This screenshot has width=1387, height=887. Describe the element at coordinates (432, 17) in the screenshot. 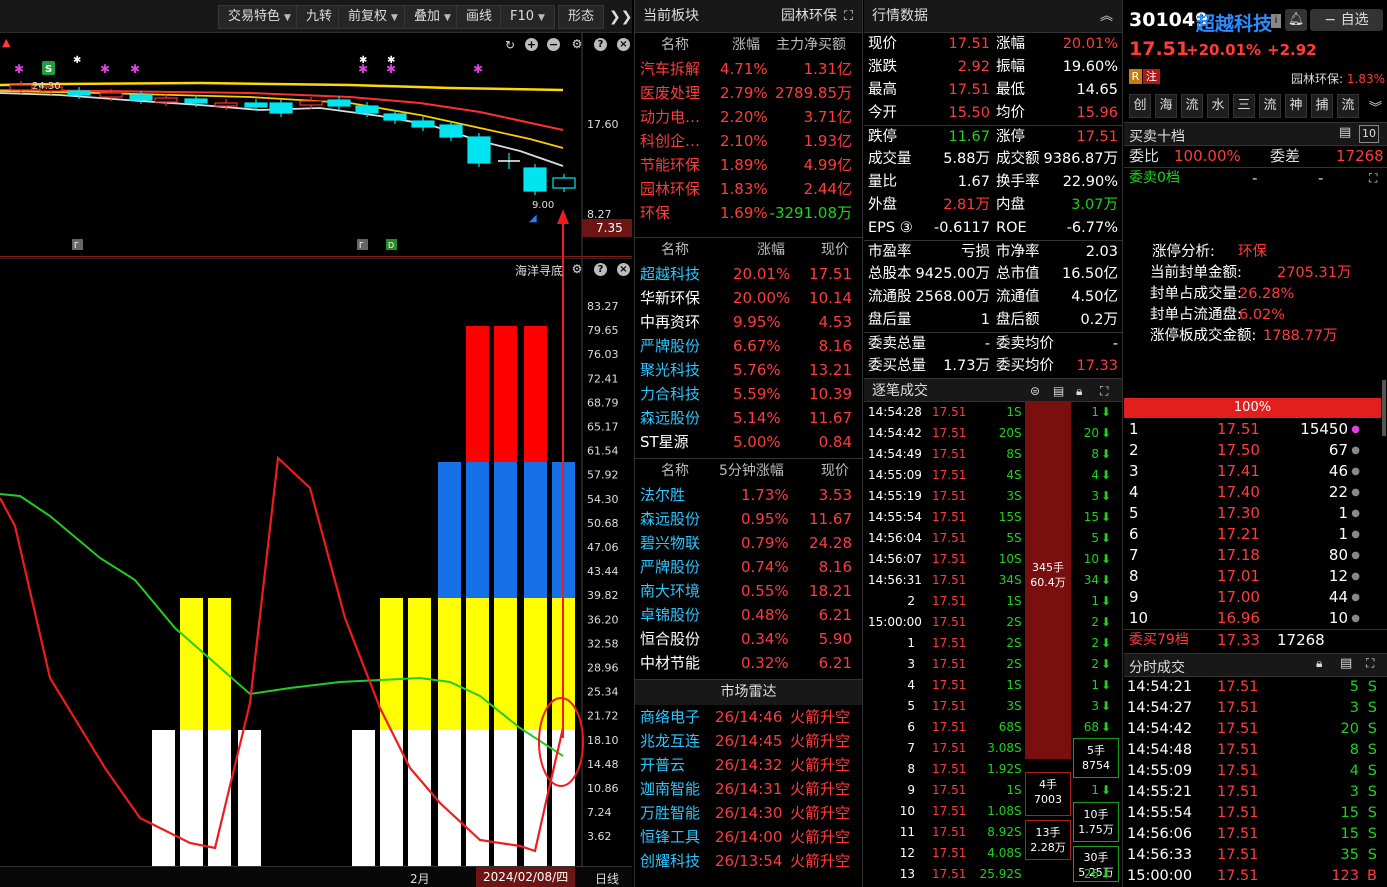

I see `toolbar-diejia: 叠加 ▼` at that location.